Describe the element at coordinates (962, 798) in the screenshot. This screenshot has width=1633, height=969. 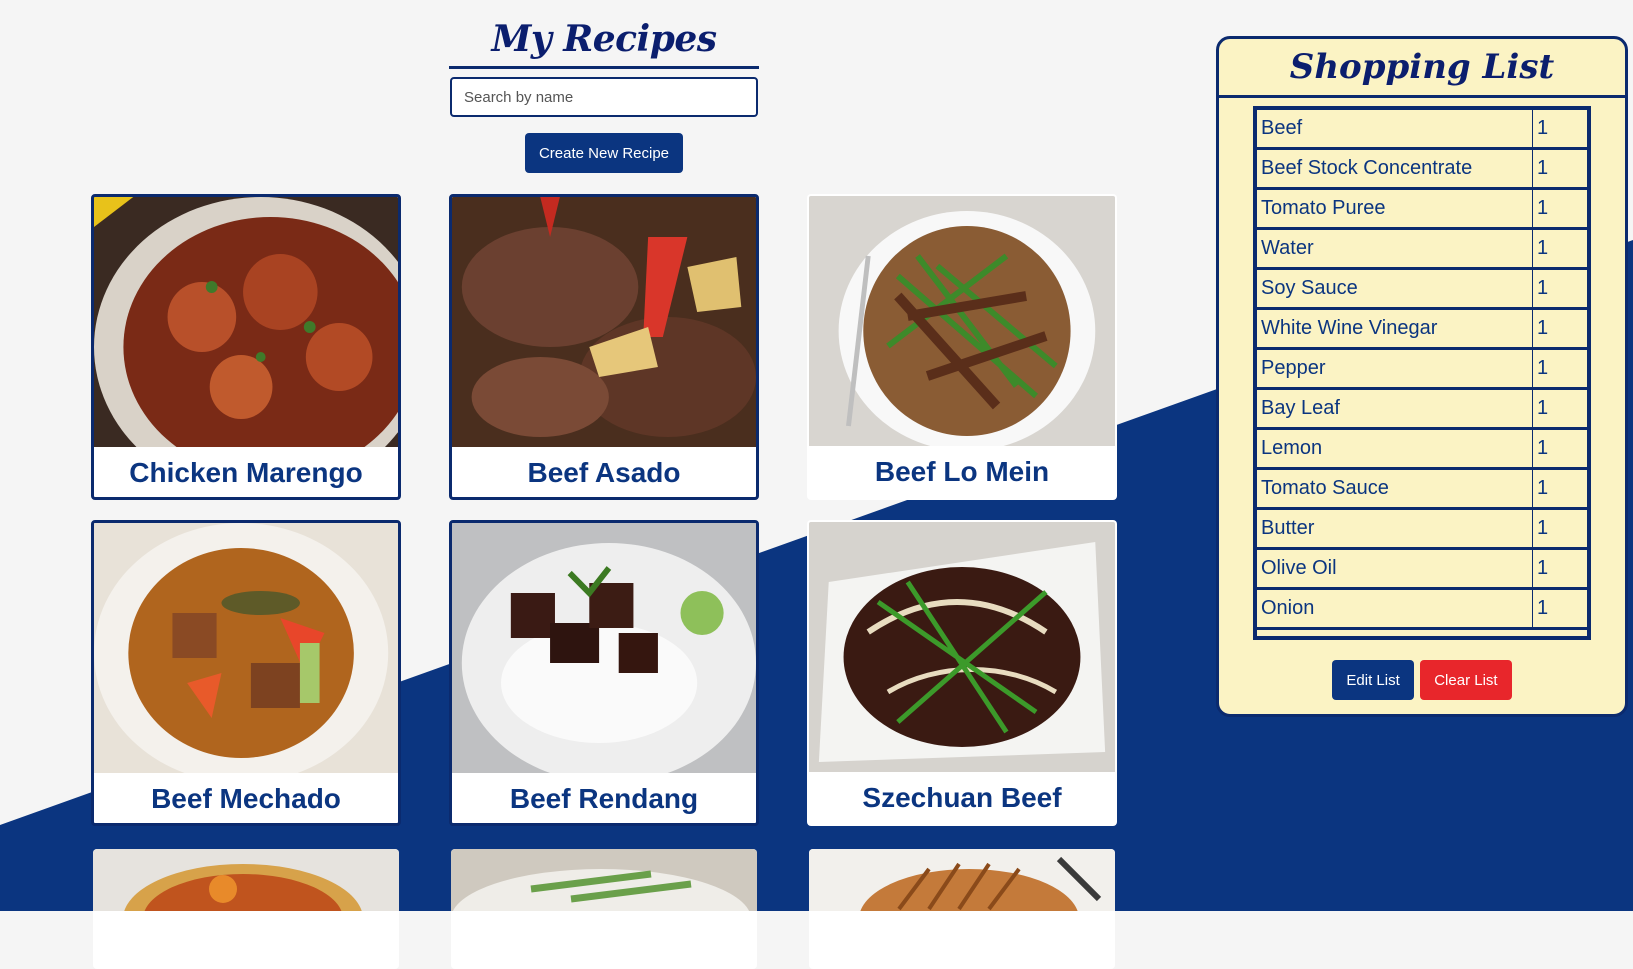
I see `recipe-title: Szechuan Beef` at that location.